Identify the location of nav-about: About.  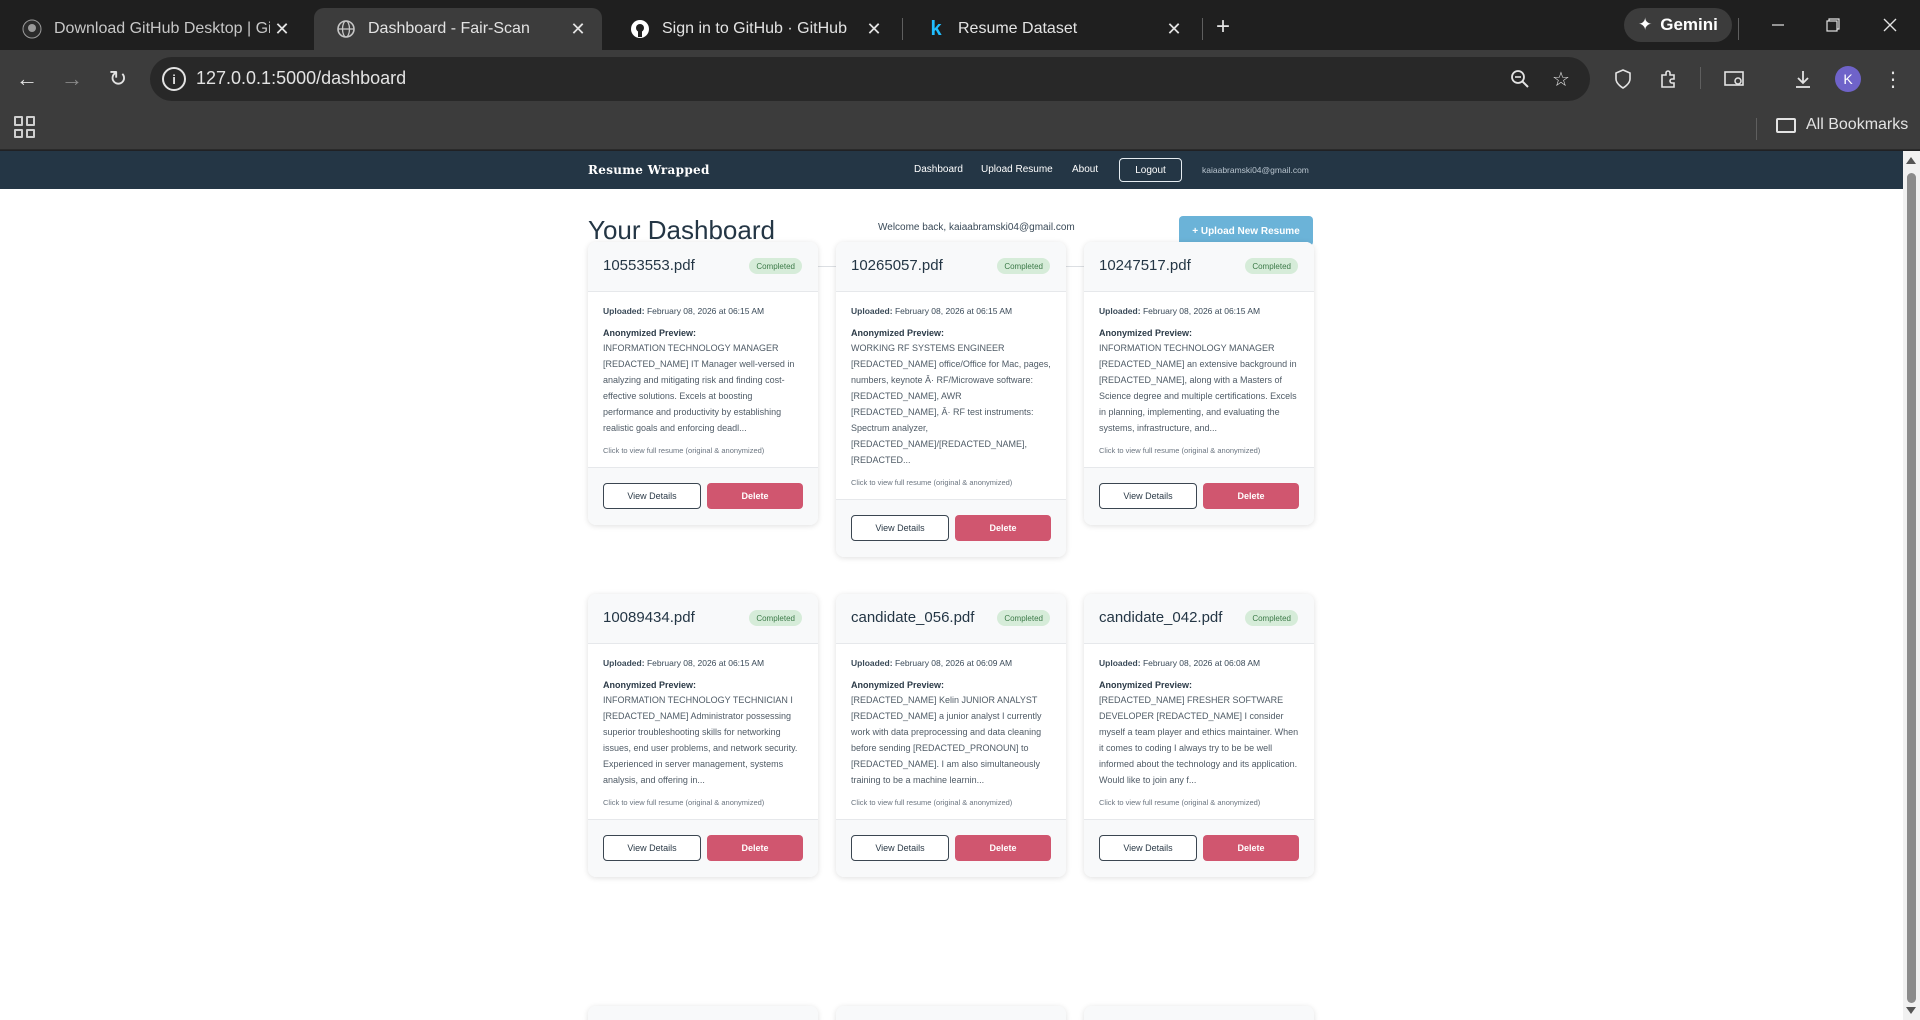
(1085, 169).